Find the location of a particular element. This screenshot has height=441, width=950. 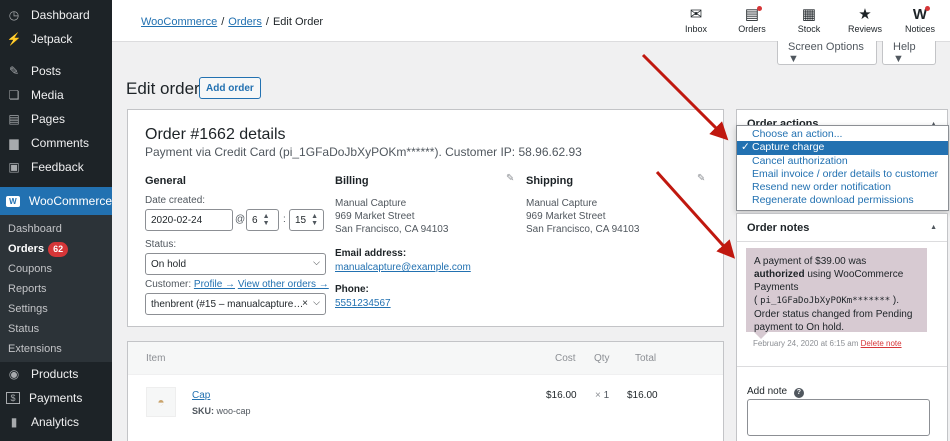

arrow-to-capture-charge is located at coordinates (685, 97).